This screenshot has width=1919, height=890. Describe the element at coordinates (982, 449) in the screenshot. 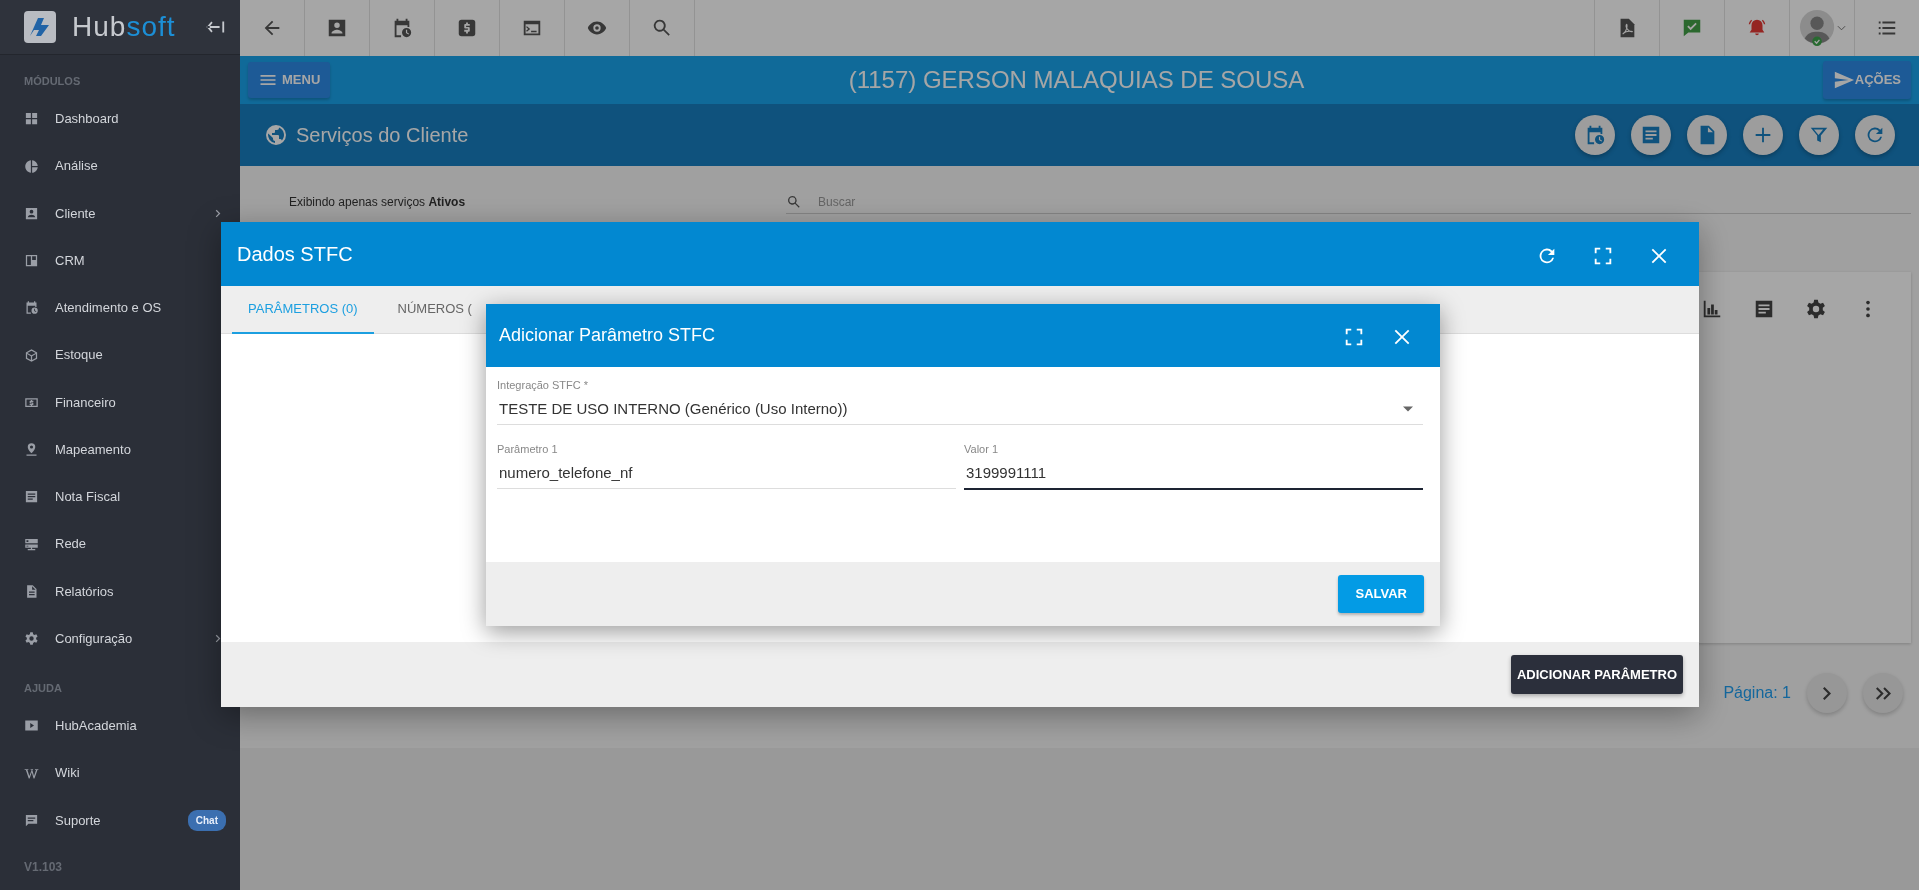

I see `field-label: Valor 1` at that location.